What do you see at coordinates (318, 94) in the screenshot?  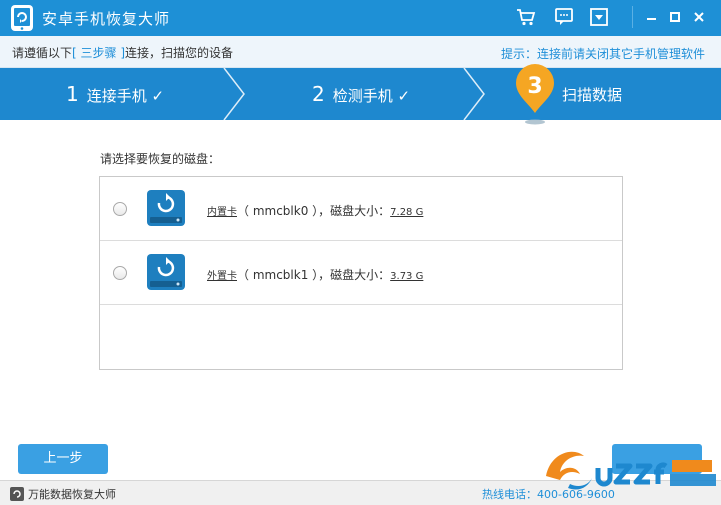 I see `step-2-number: 2` at bounding box center [318, 94].